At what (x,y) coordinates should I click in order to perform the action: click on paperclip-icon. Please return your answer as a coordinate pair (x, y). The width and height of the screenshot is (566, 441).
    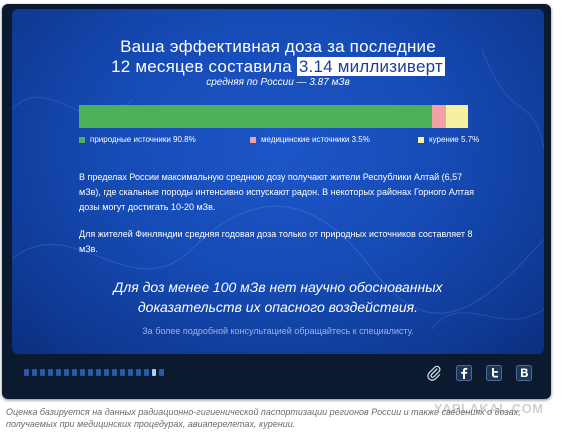
    Looking at the image, I should click on (434, 373).